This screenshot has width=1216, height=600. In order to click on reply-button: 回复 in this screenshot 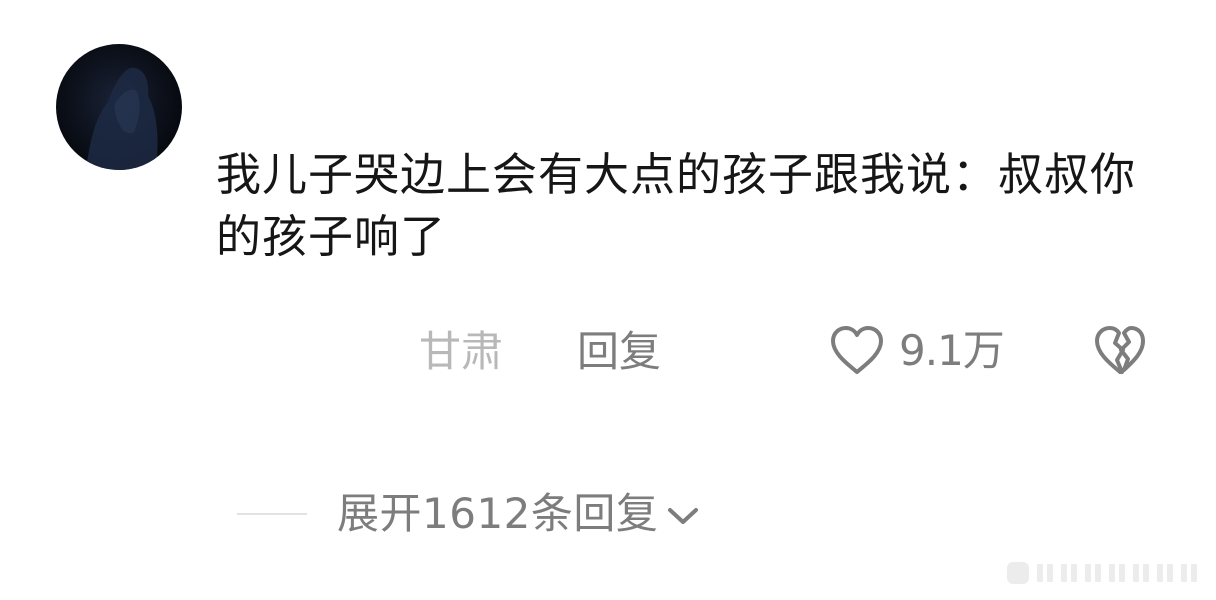, I will do `click(619, 352)`.